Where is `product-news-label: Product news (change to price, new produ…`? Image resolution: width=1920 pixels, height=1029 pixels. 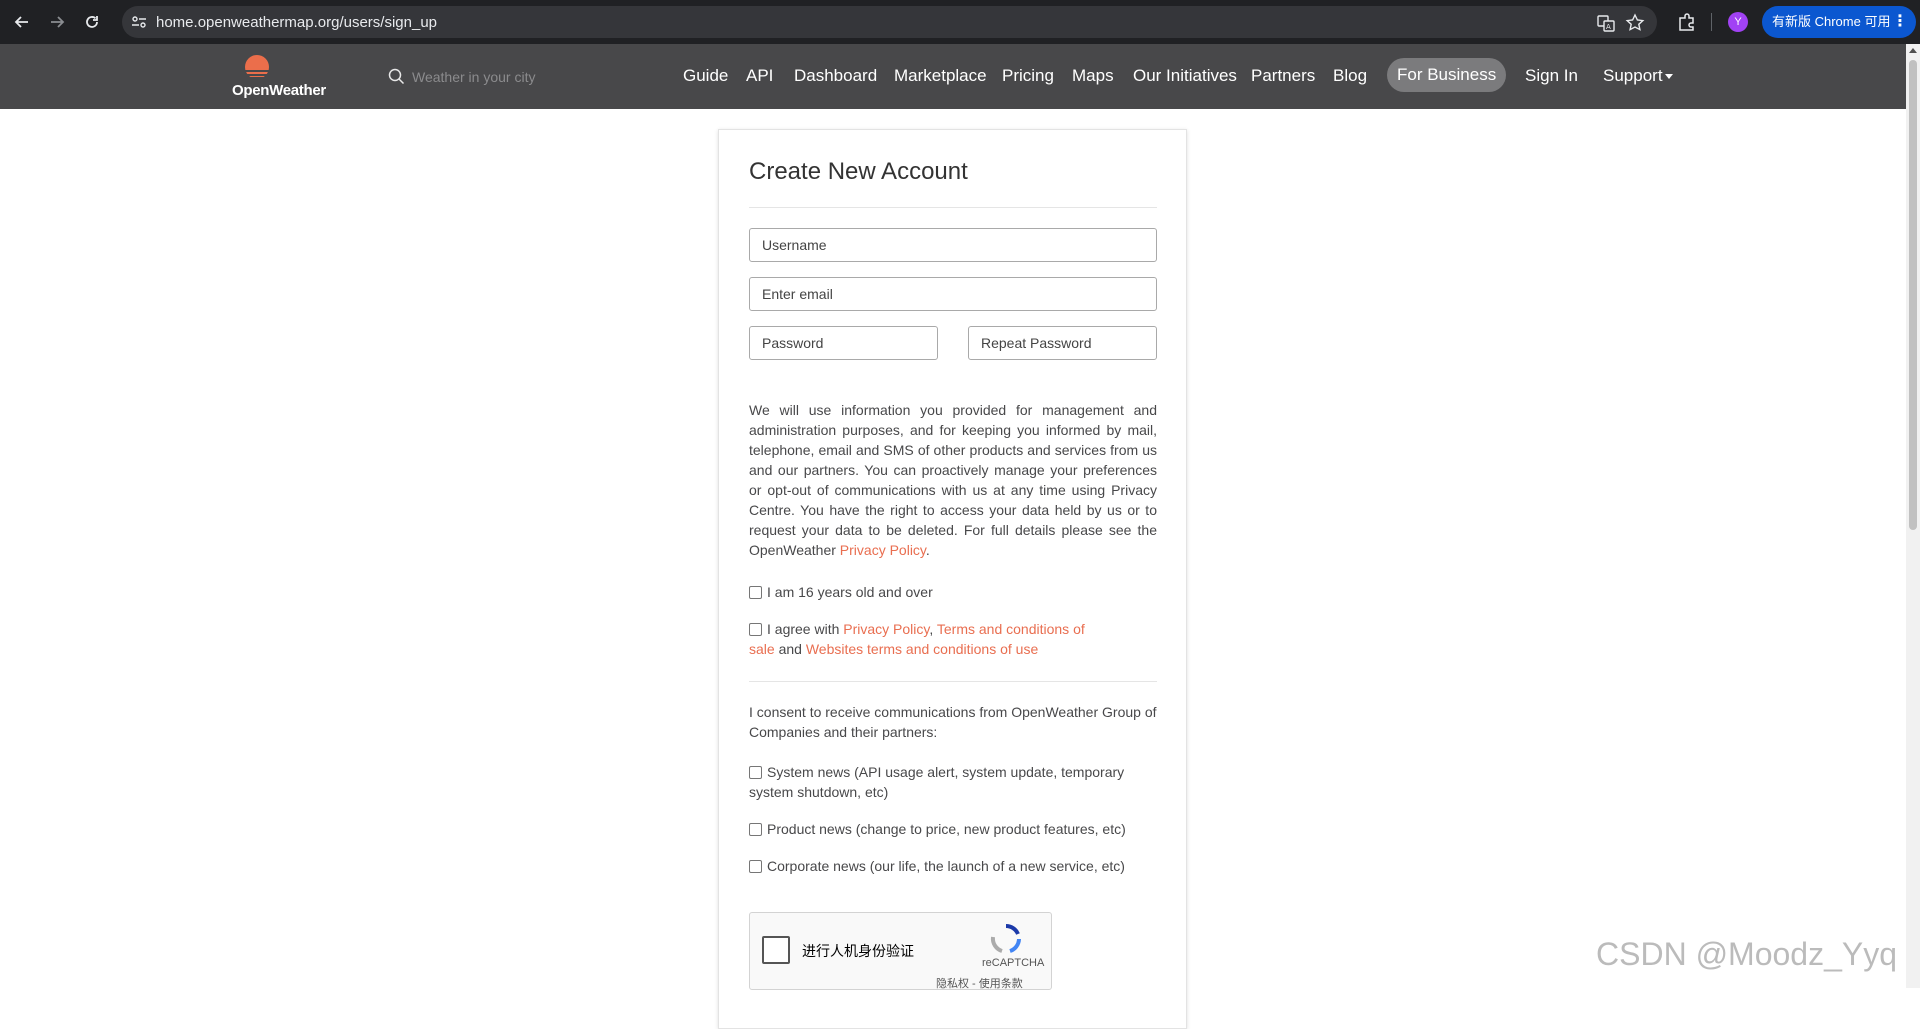 product-news-label: Product news (change to price, new produ… is located at coordinates (946, 829).